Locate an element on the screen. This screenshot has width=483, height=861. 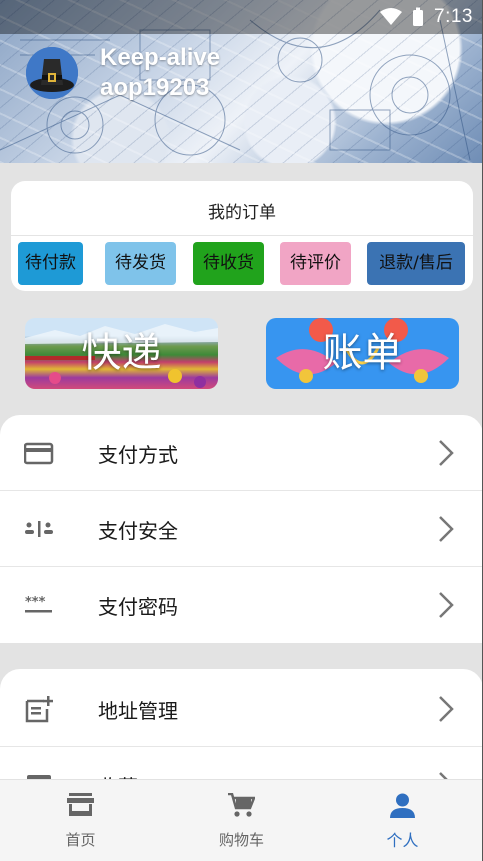
menu-item-payment-method: 支付方式 is located at coordinates (241, 453).